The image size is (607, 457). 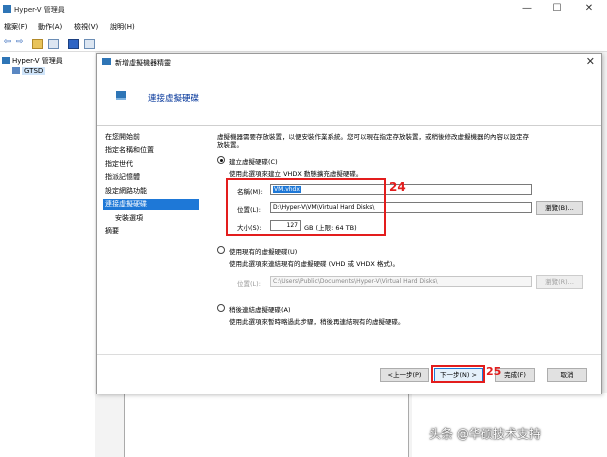 What do you see at coordinates (152, 191) in the screenshot?
I see `step-networking: 設定網路功能` at bounding box center [152, 191].